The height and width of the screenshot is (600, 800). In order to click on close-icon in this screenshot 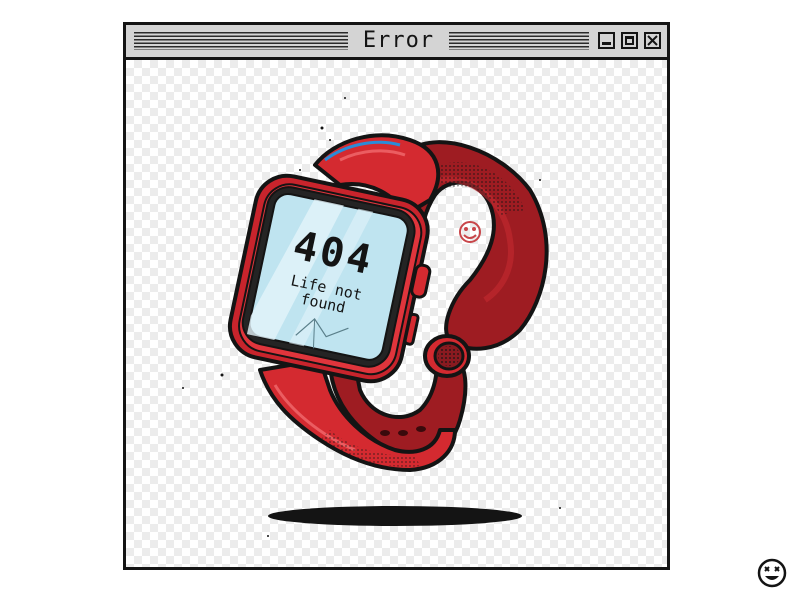, I will do `click(652, 40)`.